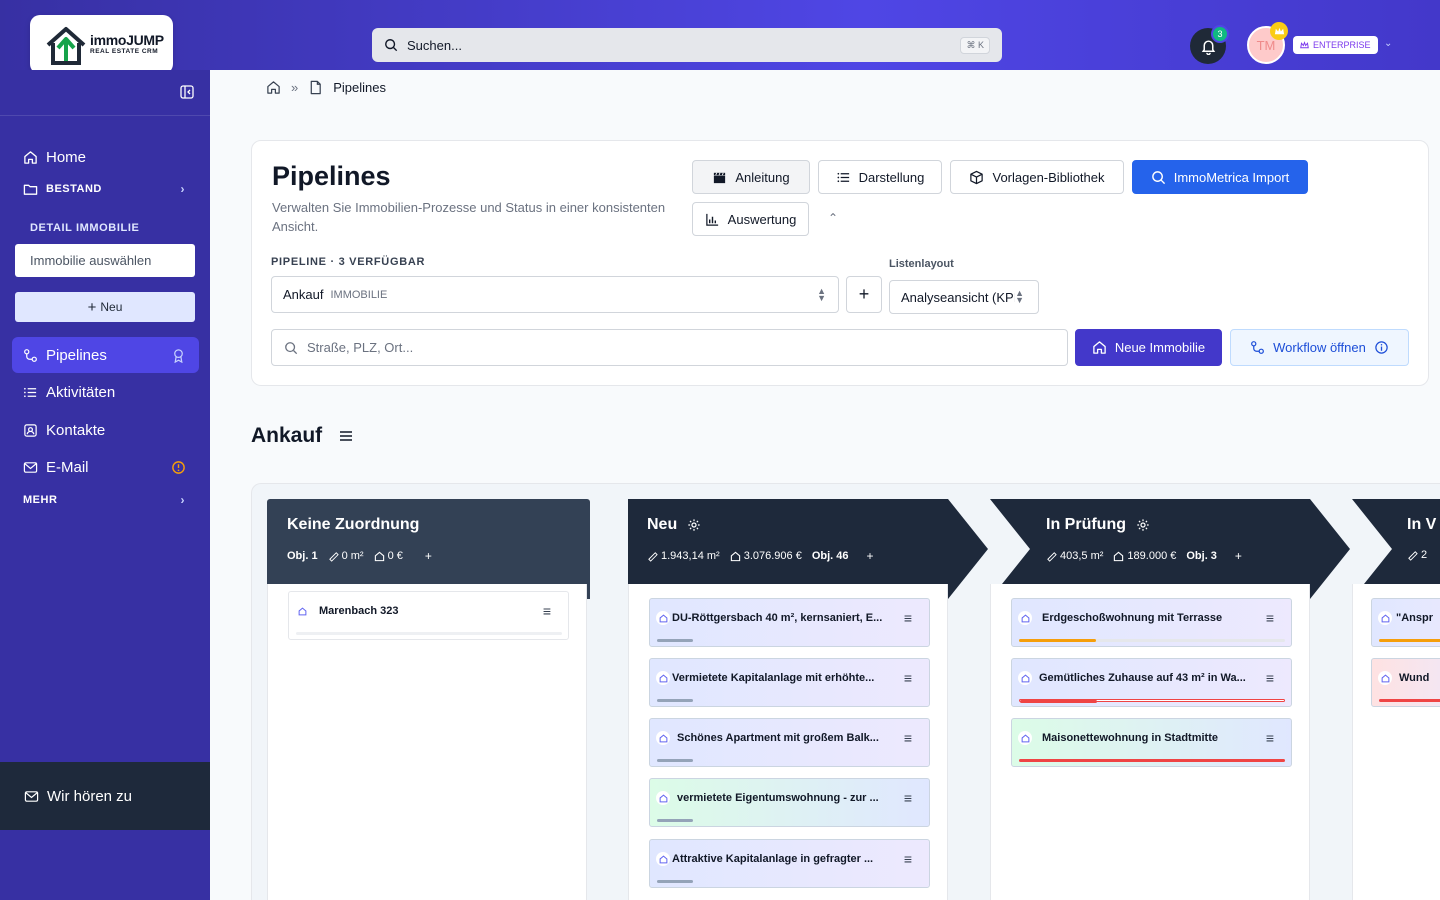 This screenshot has width=1440, height=900. I want to click on guide-button: Anleitung, so click(751, 177).